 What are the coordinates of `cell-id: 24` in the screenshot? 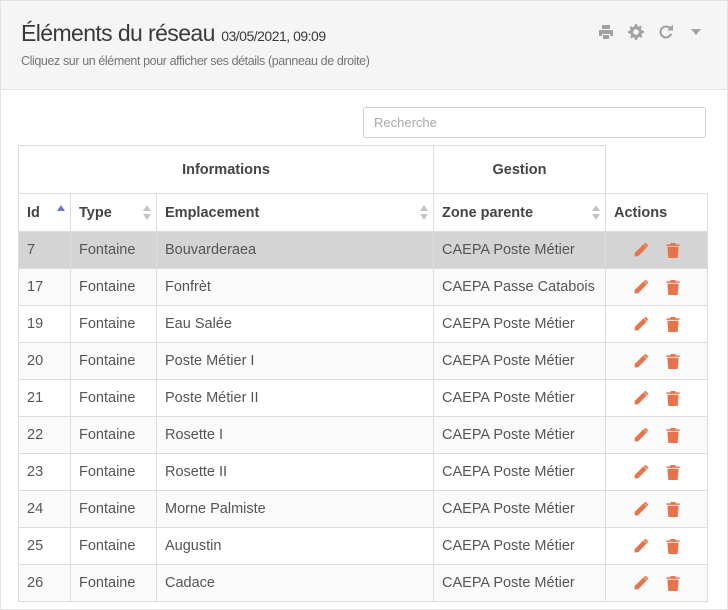 It's located at (44, 509).